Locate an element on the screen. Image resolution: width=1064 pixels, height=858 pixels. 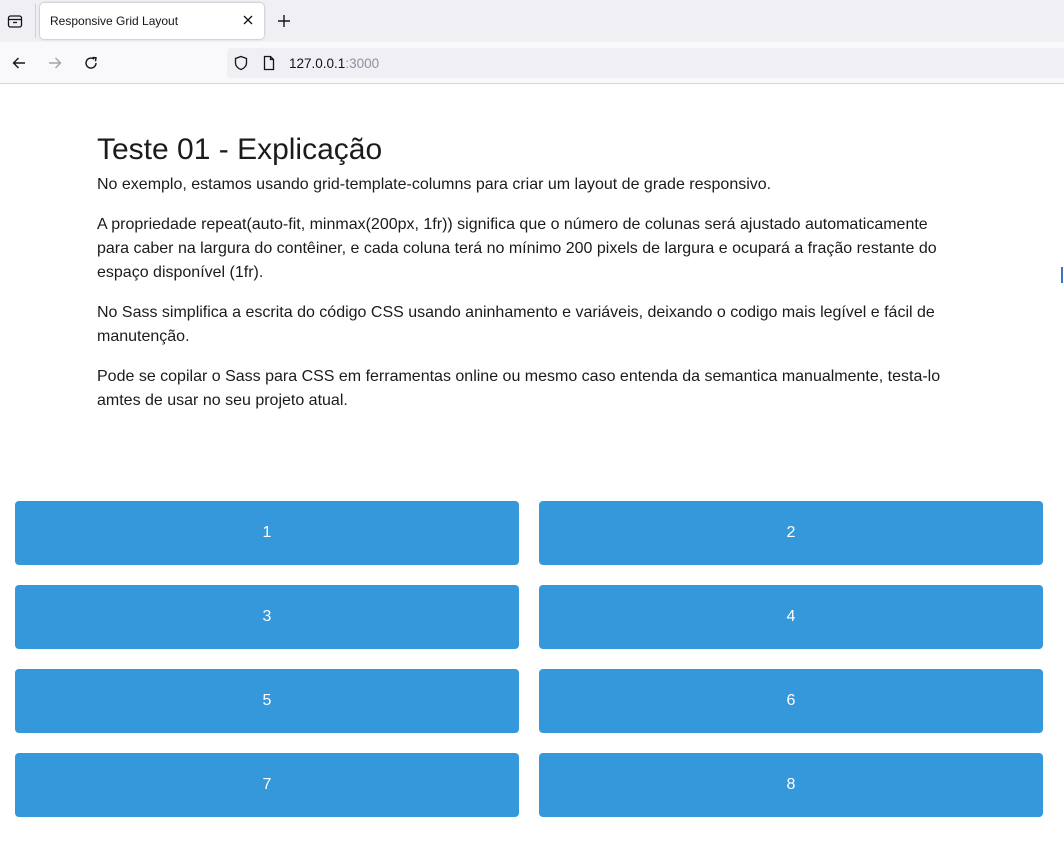
url-port: :3000 is located at coordinates (362, 63).